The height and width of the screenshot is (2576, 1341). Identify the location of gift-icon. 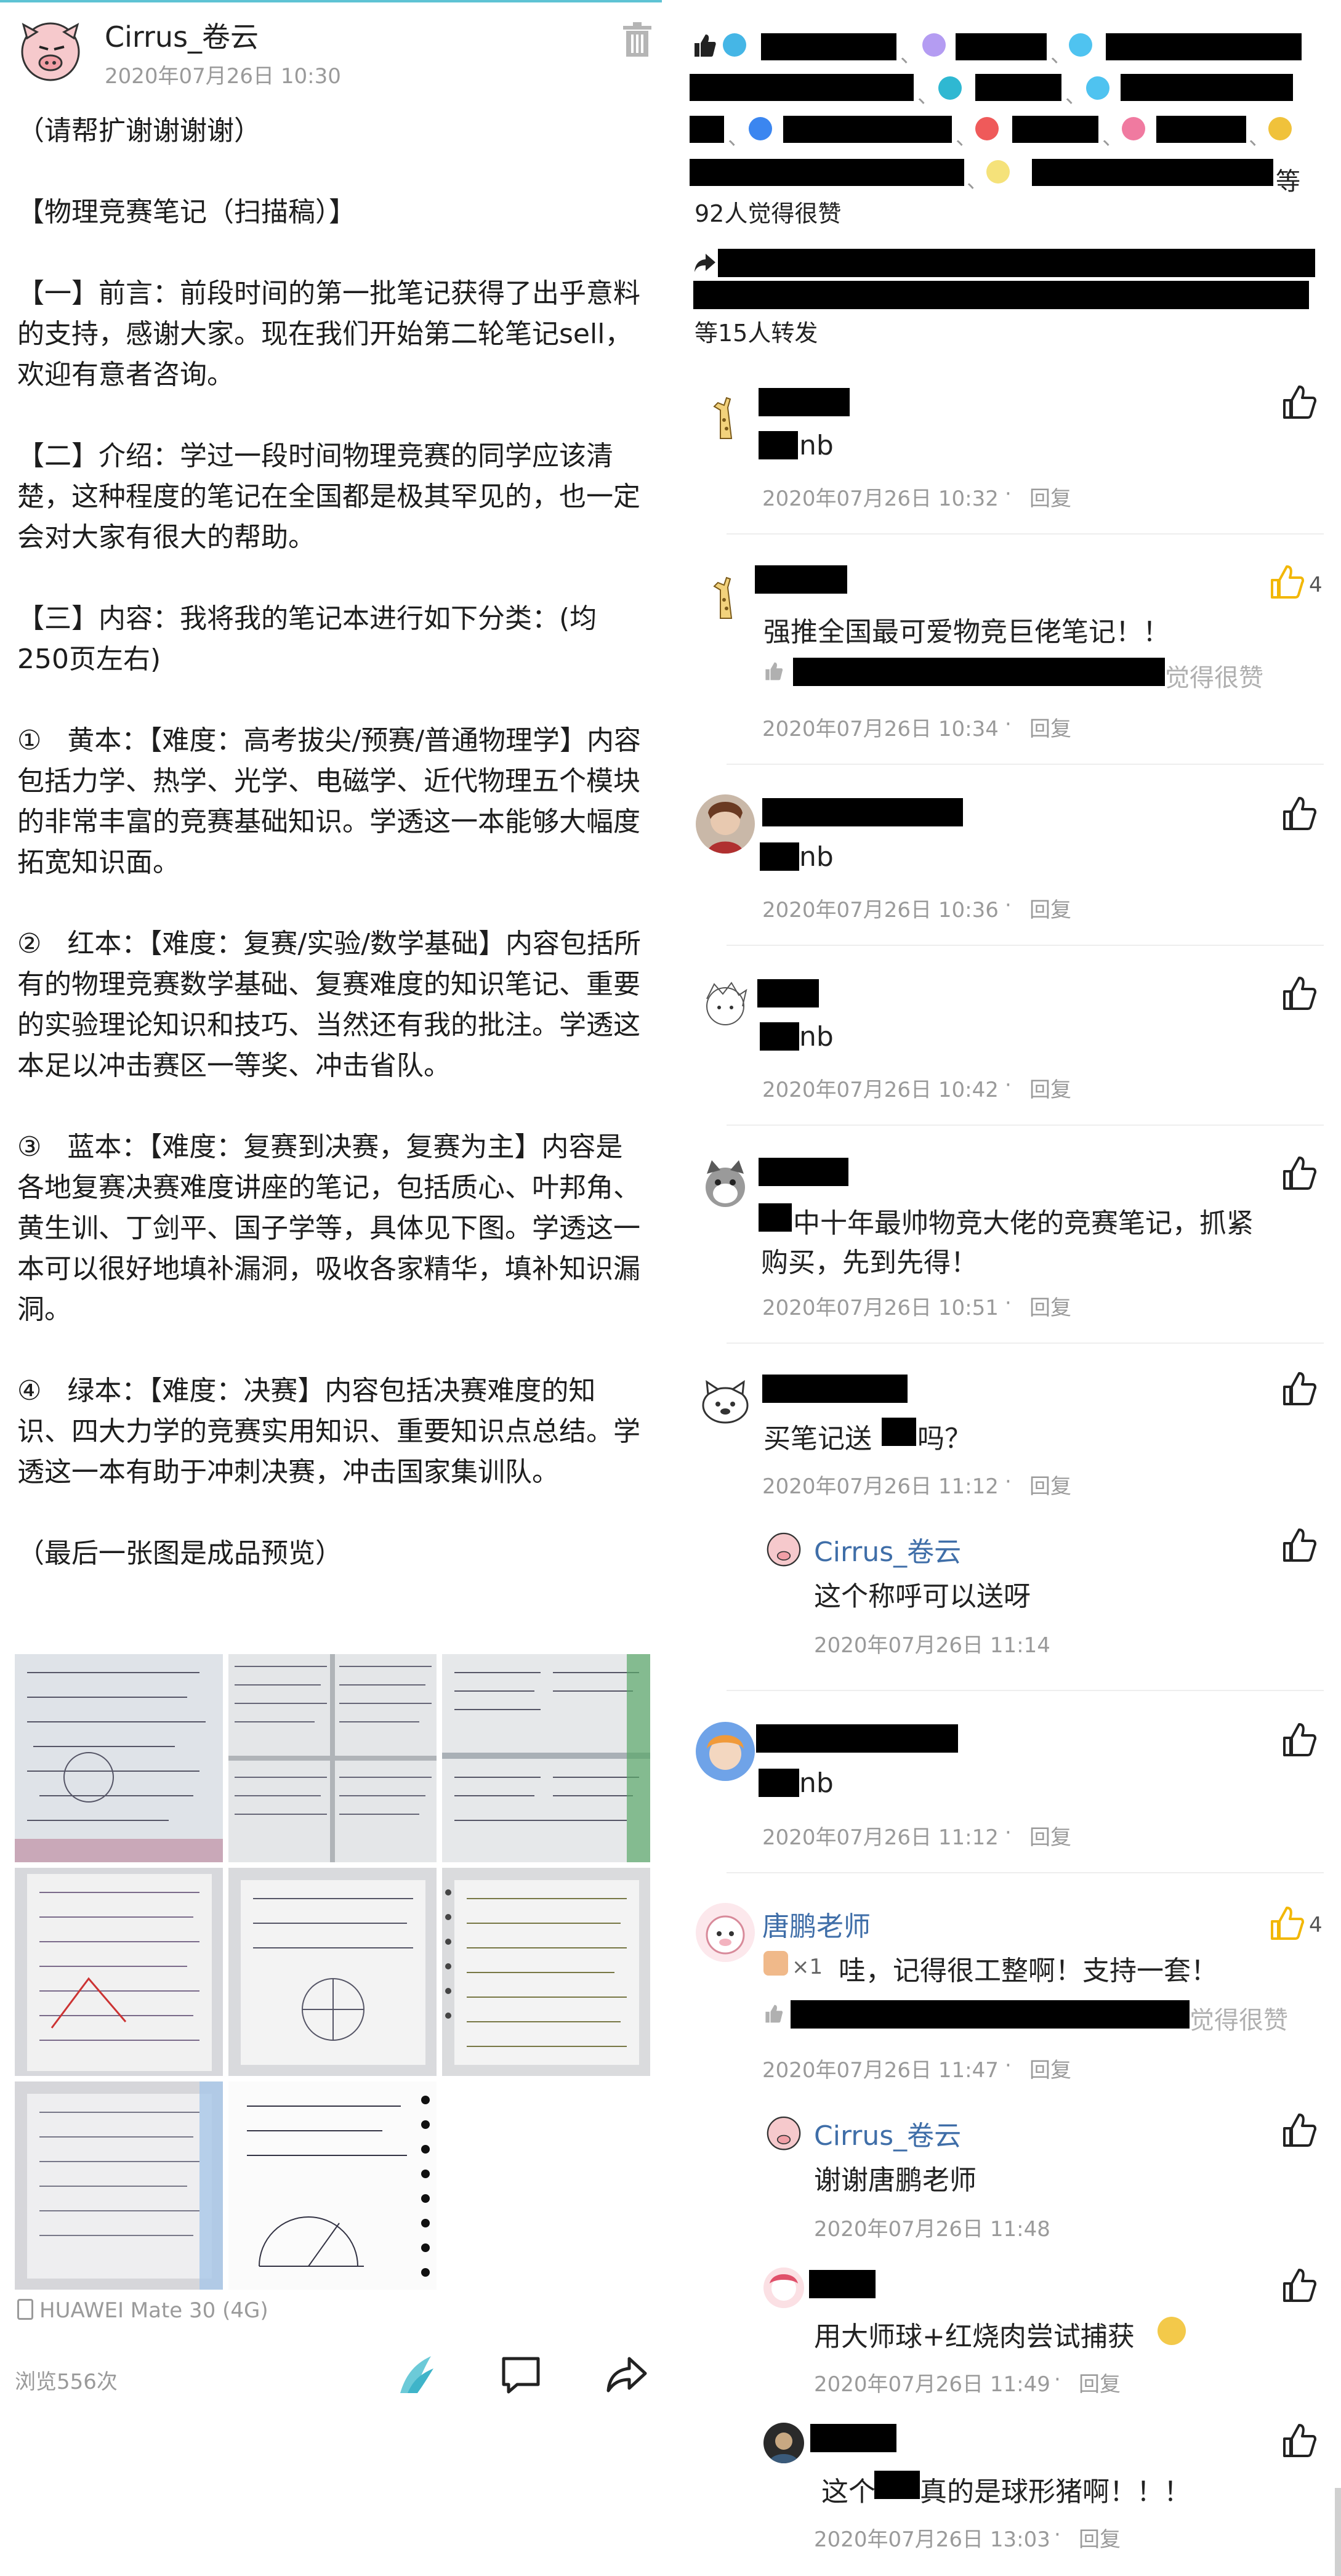
(775, 1963).